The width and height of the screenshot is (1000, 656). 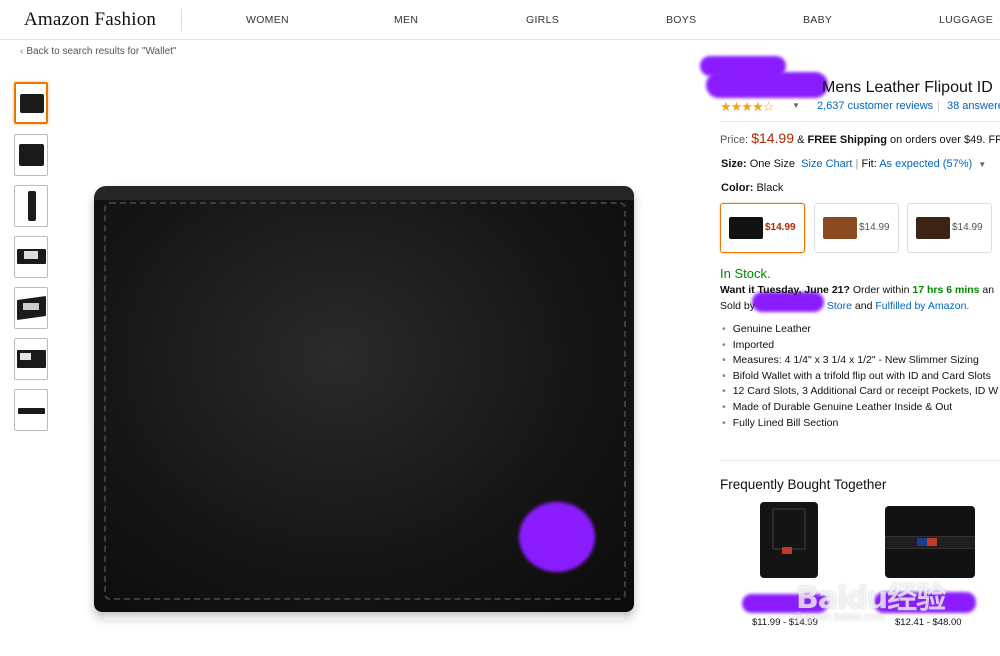 What do you see at coordinates (745, 273) in the screenshot?
I see `availability-status: In Stock.` at bounding box center [745, 273].